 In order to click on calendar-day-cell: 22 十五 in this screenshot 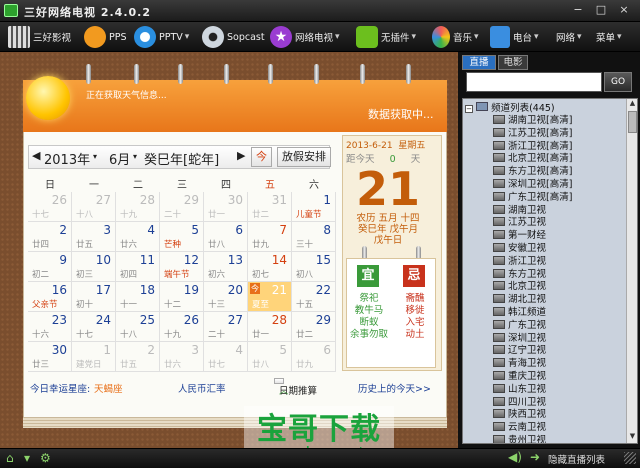, I will do `click(314, 297)`.